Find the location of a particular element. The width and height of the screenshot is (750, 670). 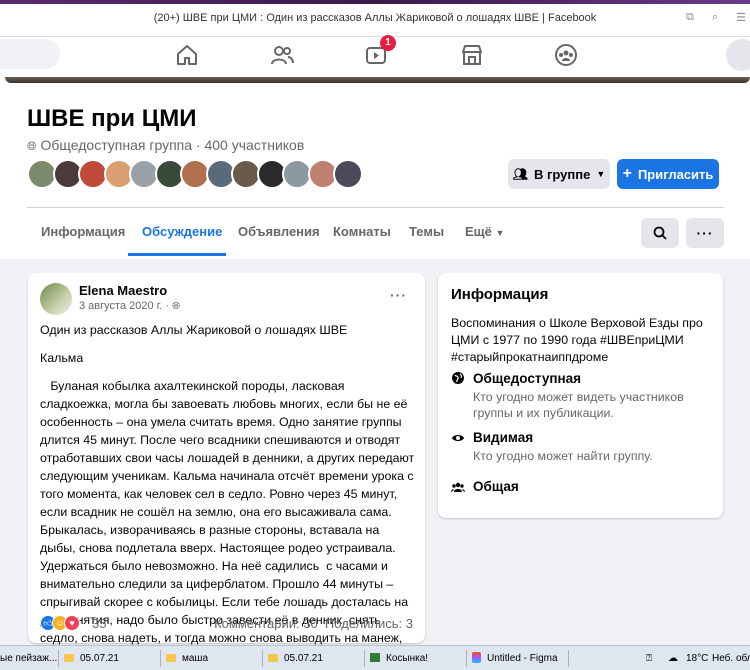

tab-more-label: Ещё is located at coordinates (478, 231).